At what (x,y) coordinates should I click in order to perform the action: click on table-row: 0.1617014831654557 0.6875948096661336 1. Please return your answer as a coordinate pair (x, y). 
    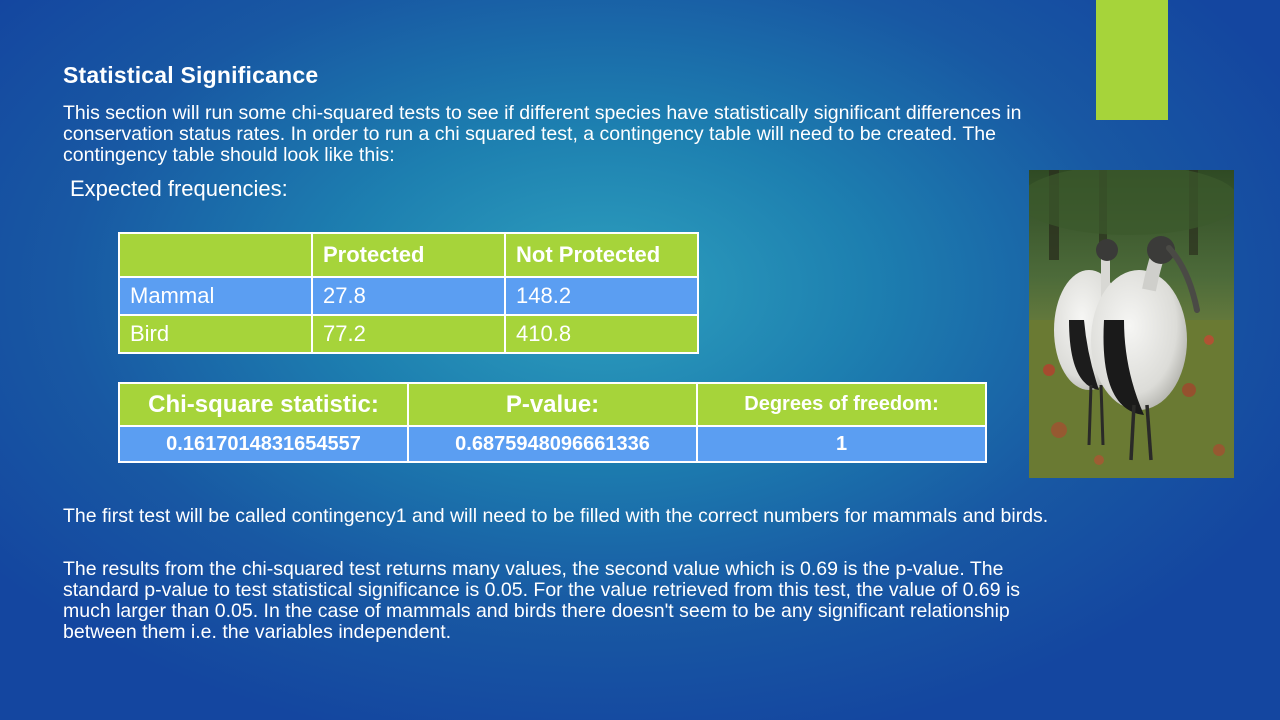
    Looking at the image, I should click on (552, 444).